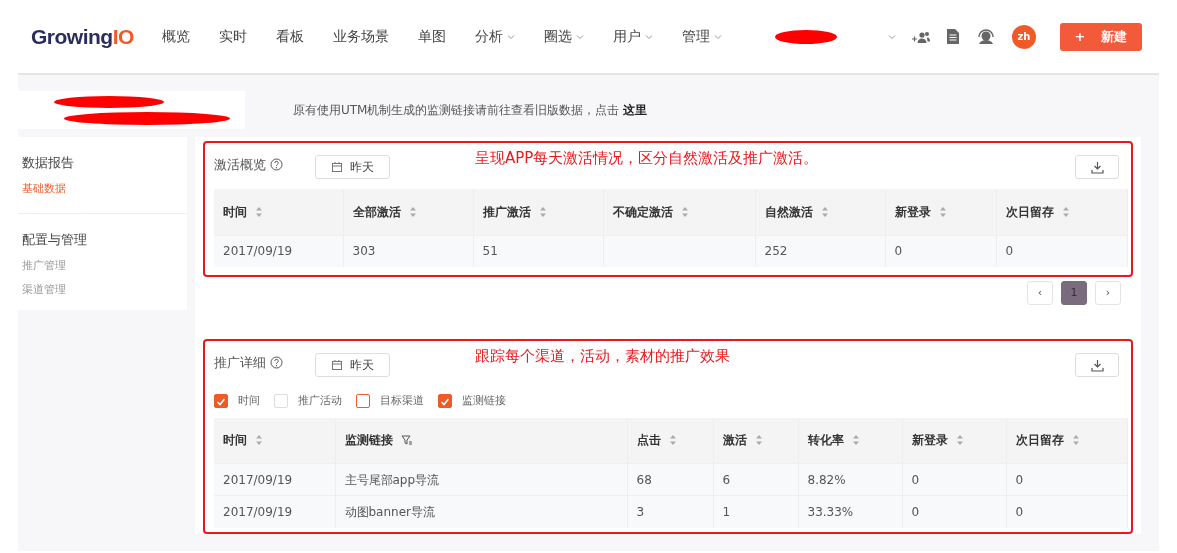 The width and height of the screenshot is (1177, 553). What do you see at coordinates (175, 36) in the screenshot?
I see `nav-item: 概览` at bounding box center [175, 36].